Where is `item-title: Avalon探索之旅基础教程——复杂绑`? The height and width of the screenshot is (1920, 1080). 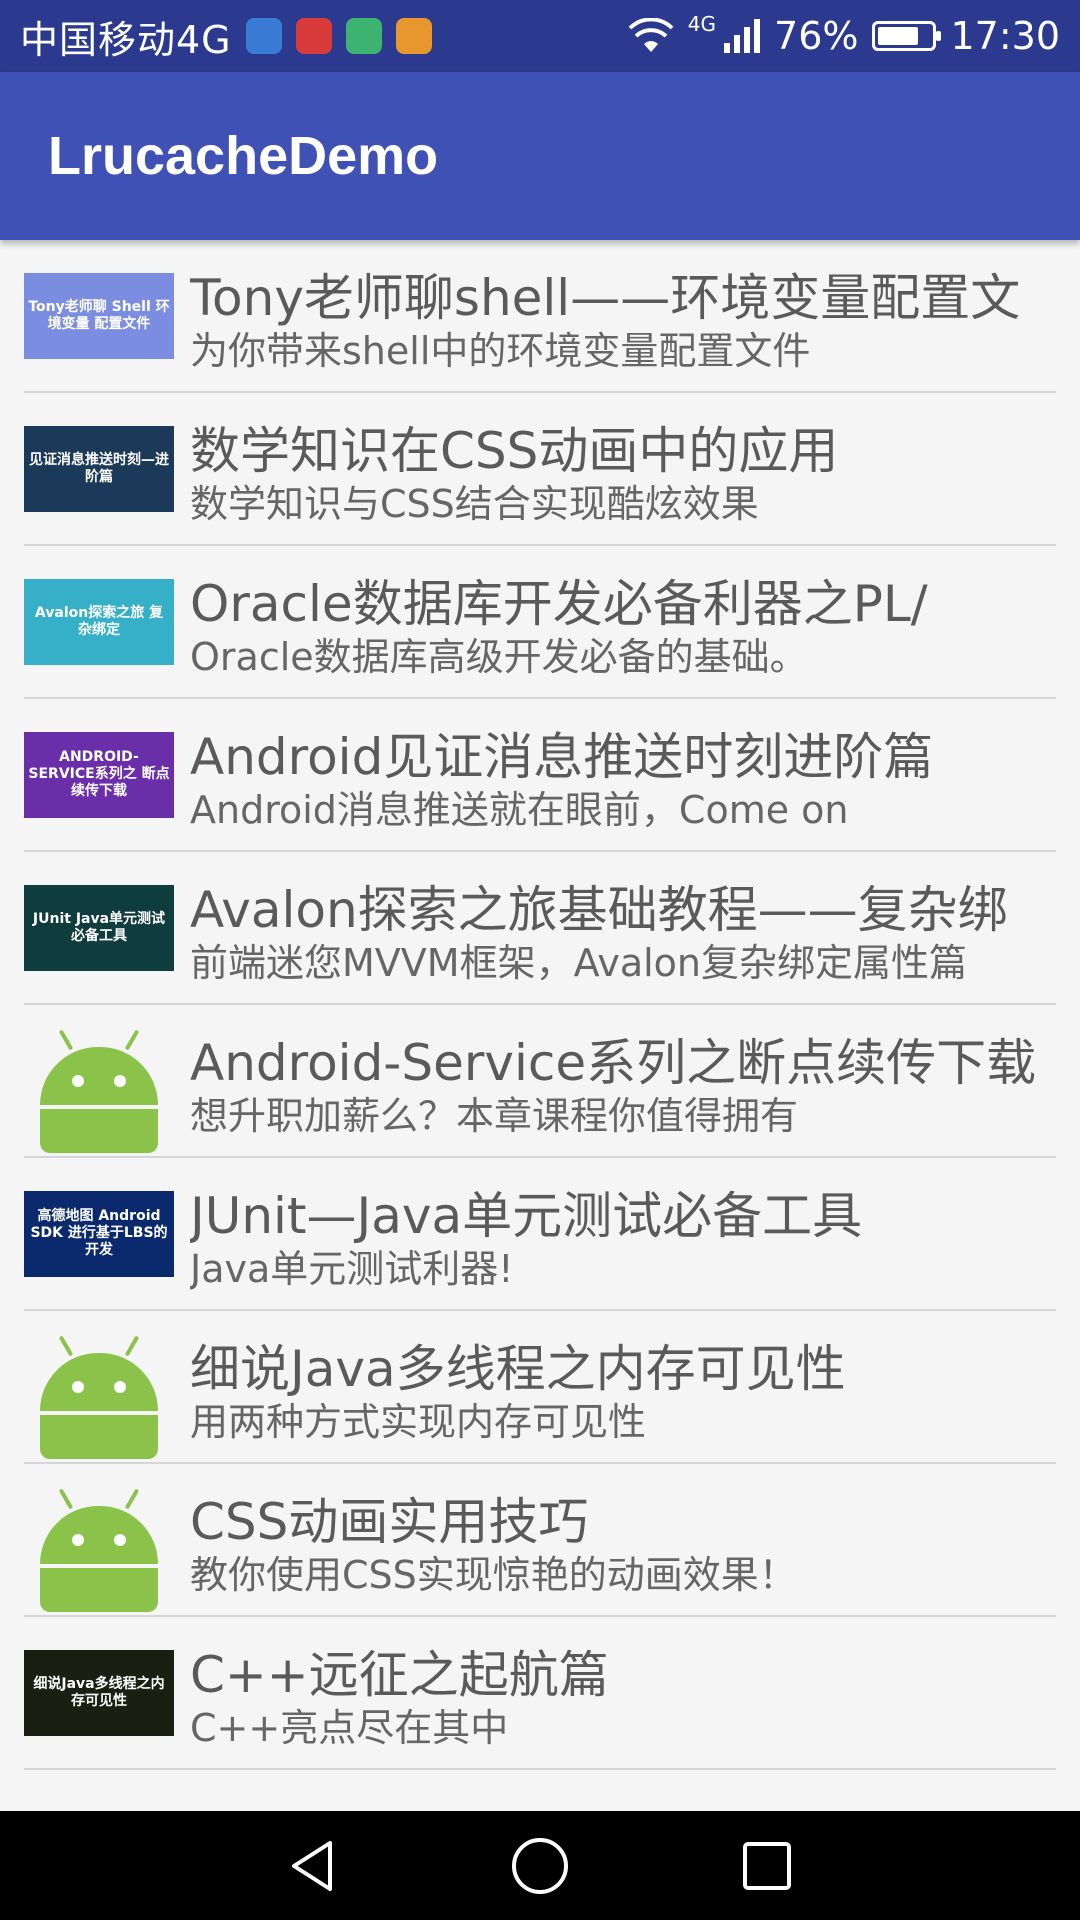
item-title: Avalon探索之旅基础教程——复杂绑 is located at coordinates (599, 910).